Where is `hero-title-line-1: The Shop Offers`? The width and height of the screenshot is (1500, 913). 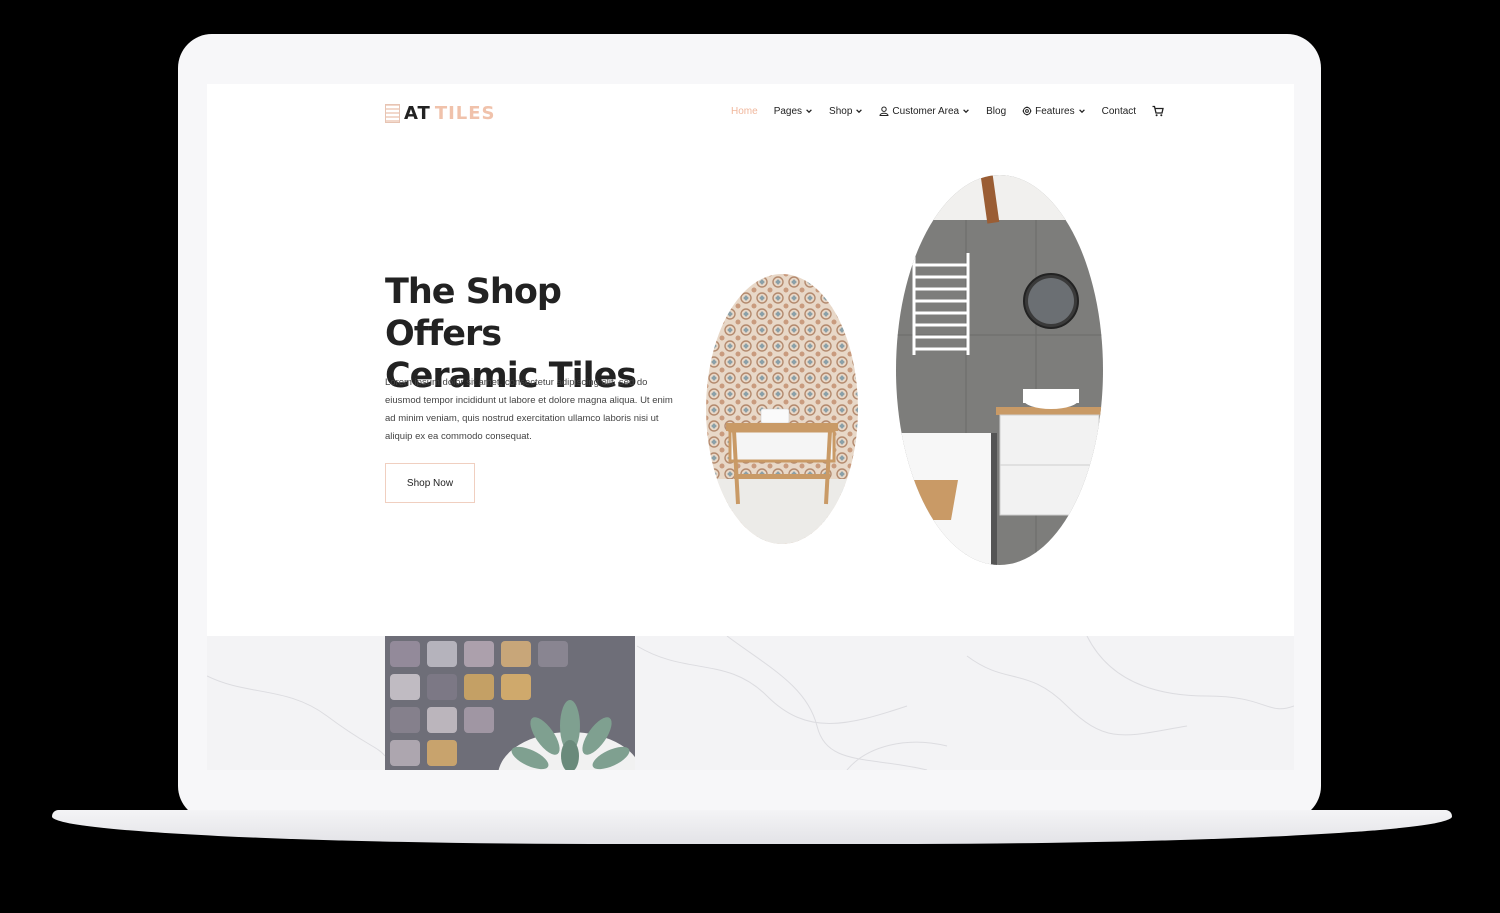 hero-title-line-1: The Shop Offers is located at coordinates (473, 313).